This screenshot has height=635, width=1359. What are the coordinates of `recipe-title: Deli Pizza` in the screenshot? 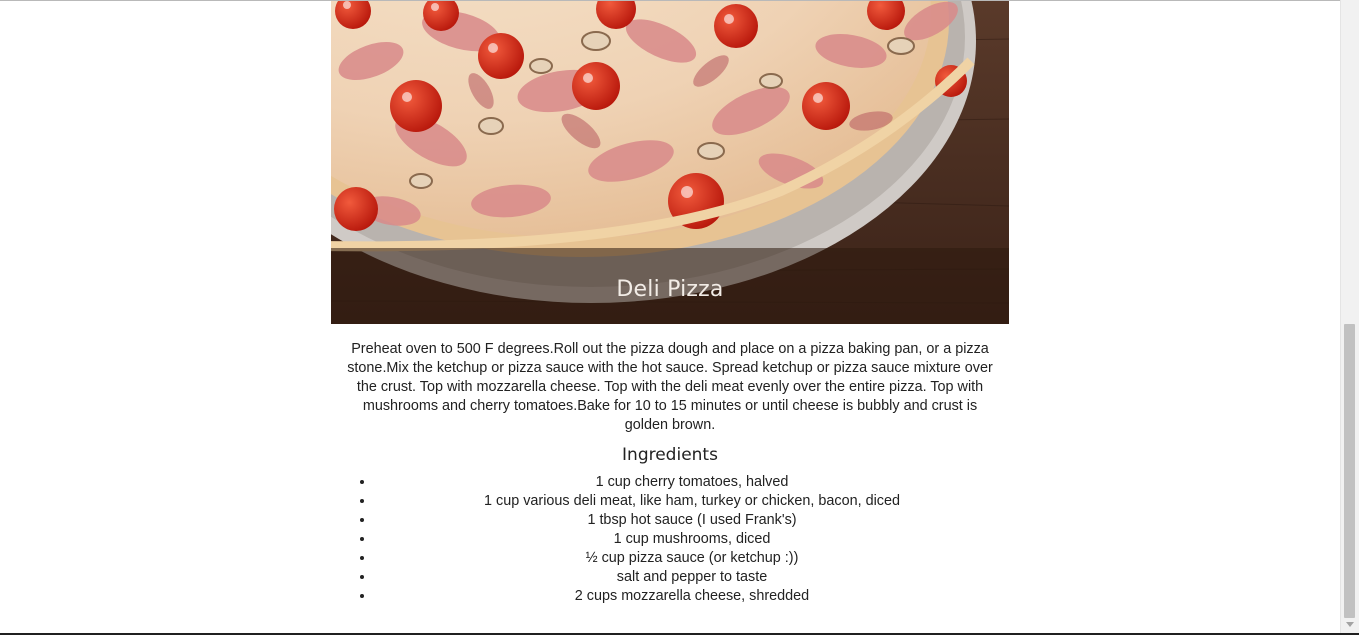 It's located at (670, 289).